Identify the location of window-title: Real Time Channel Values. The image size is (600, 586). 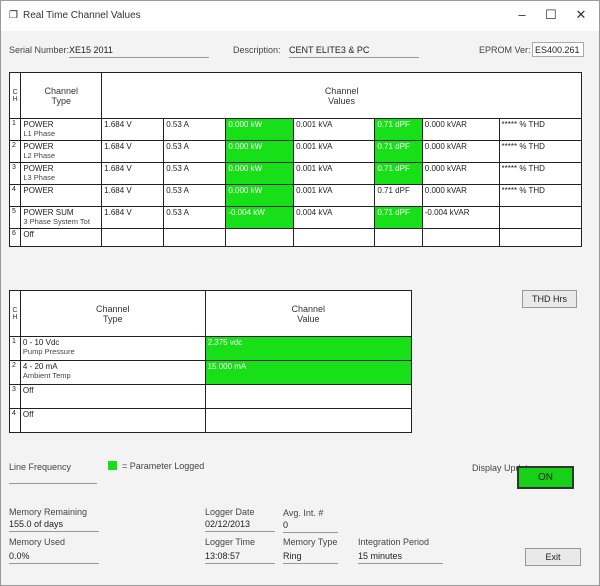
(82, 15).